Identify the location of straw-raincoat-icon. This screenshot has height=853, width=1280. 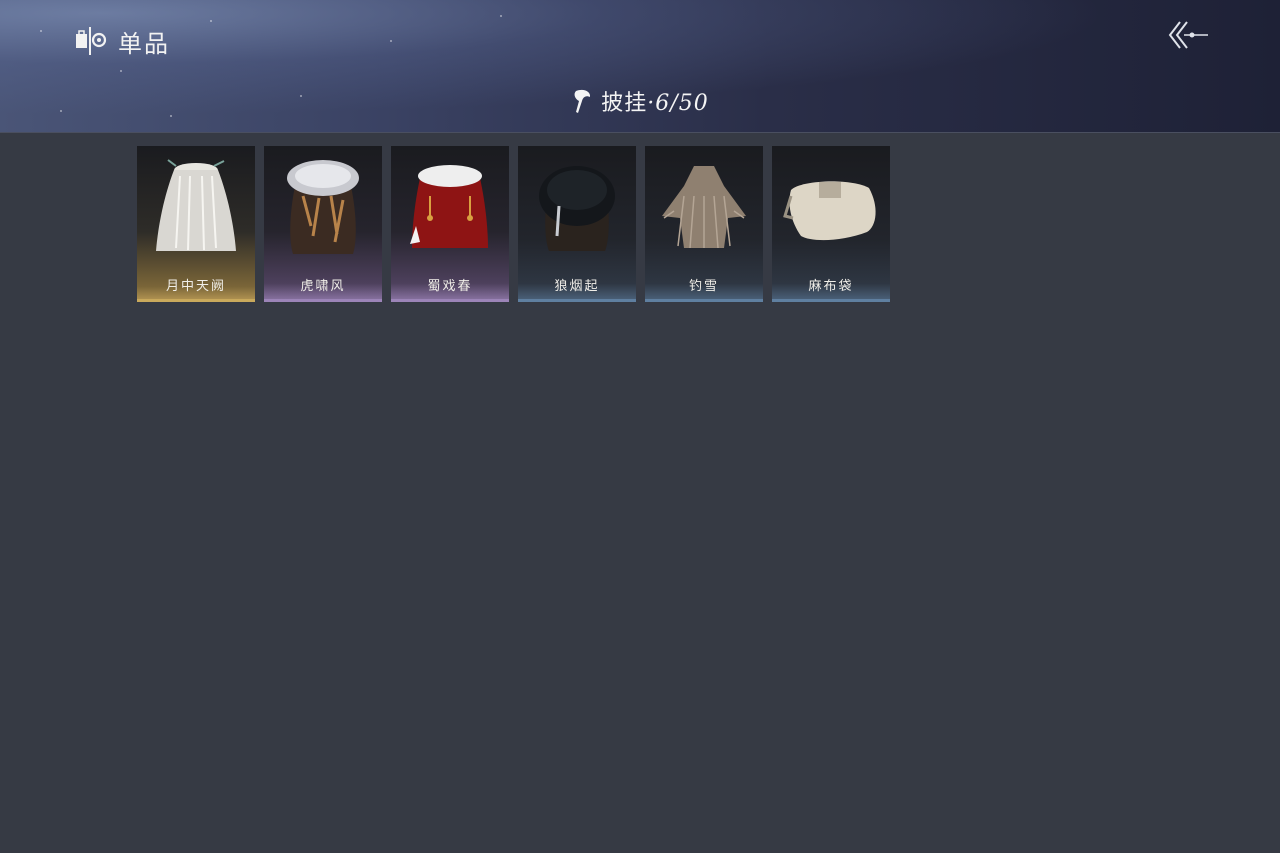
(704, 207).